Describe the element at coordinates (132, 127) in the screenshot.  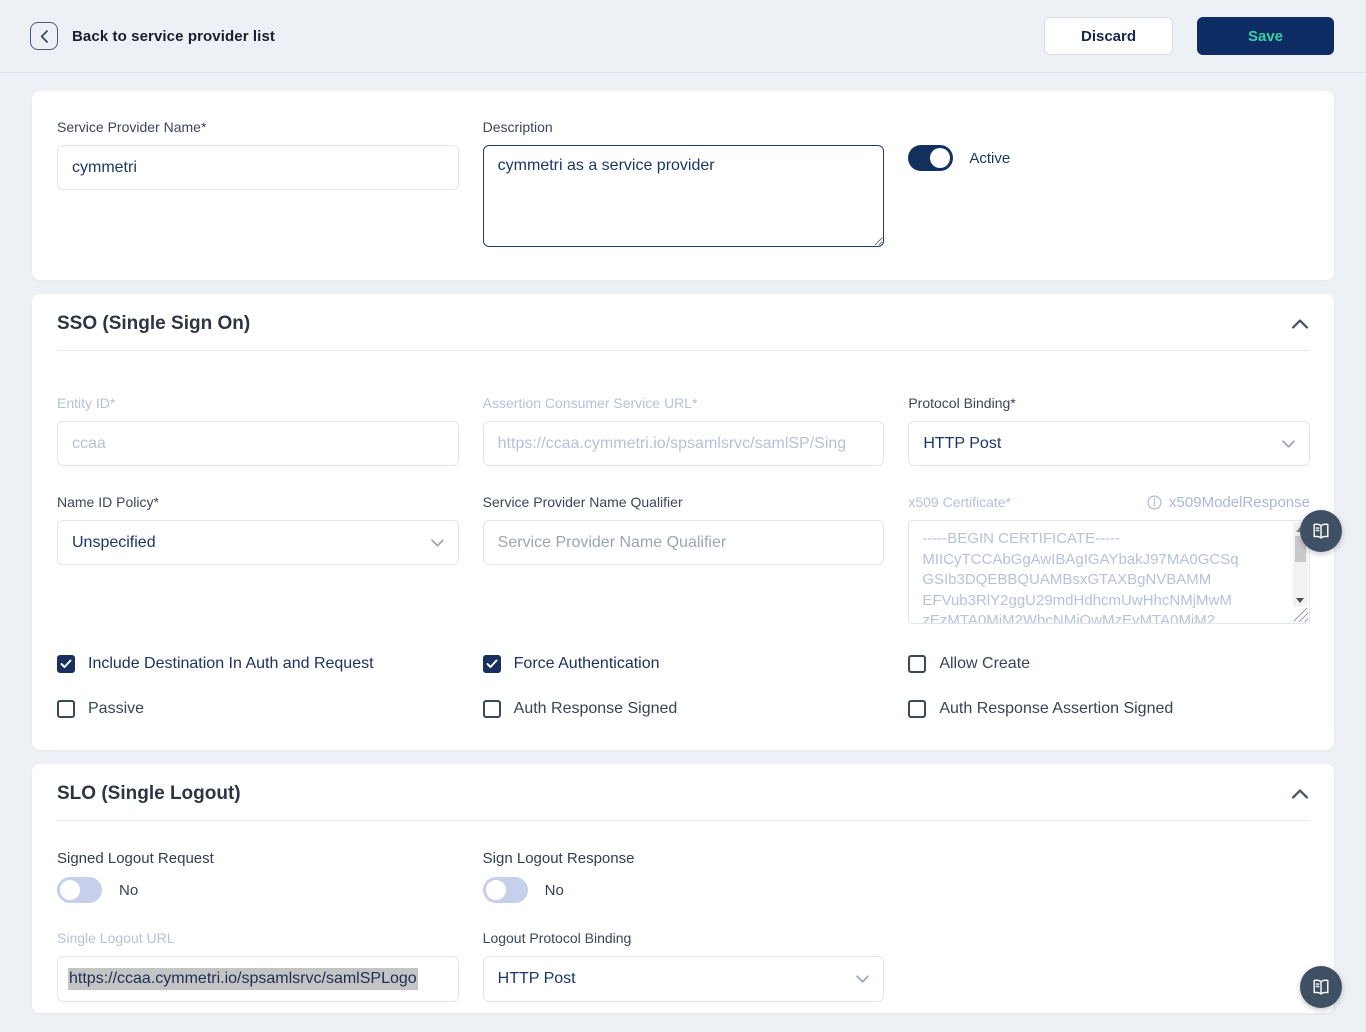
I see `service-provider-name-label: Service Provider Name*` at that location.